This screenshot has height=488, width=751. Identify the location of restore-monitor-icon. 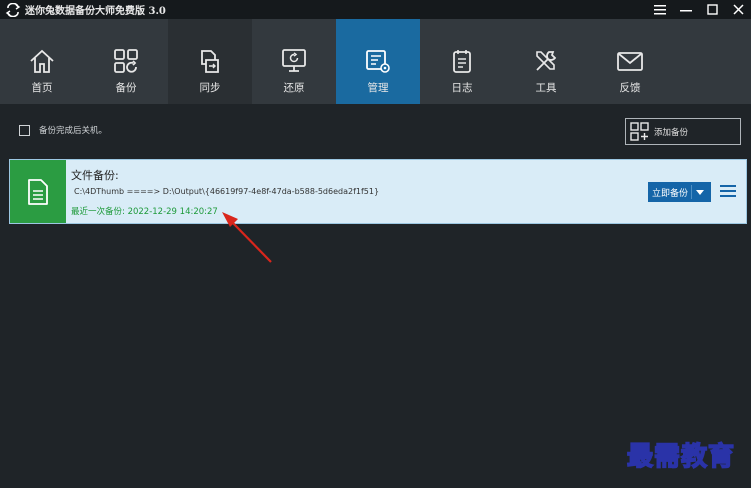
(294, 60).